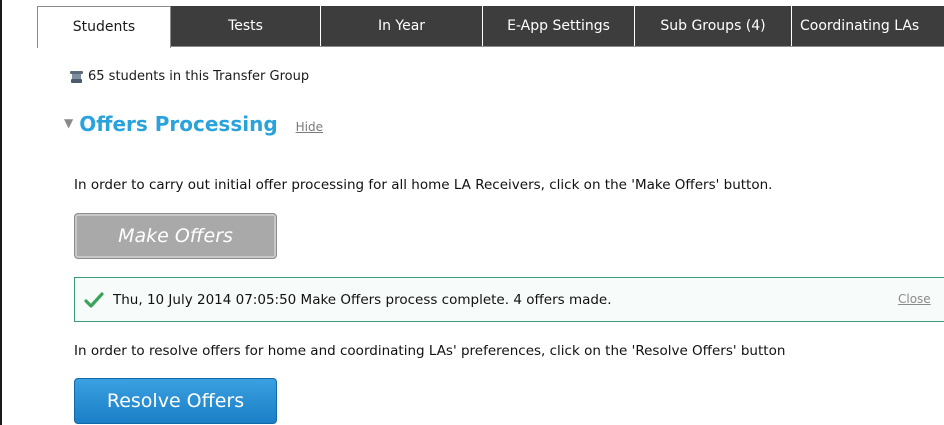  I want to click on hide-link: Hide, so click(309, 127).